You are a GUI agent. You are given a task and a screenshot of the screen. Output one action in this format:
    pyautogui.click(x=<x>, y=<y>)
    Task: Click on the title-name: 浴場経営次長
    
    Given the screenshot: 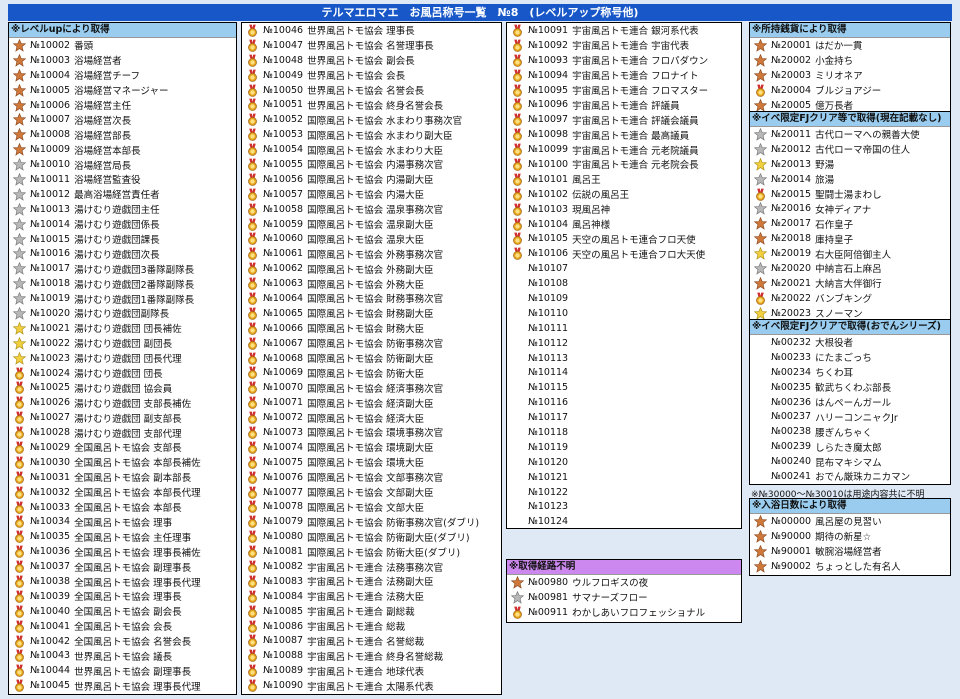 What is the action you would take?
    pyautogui.click(x=103, y=121)
    